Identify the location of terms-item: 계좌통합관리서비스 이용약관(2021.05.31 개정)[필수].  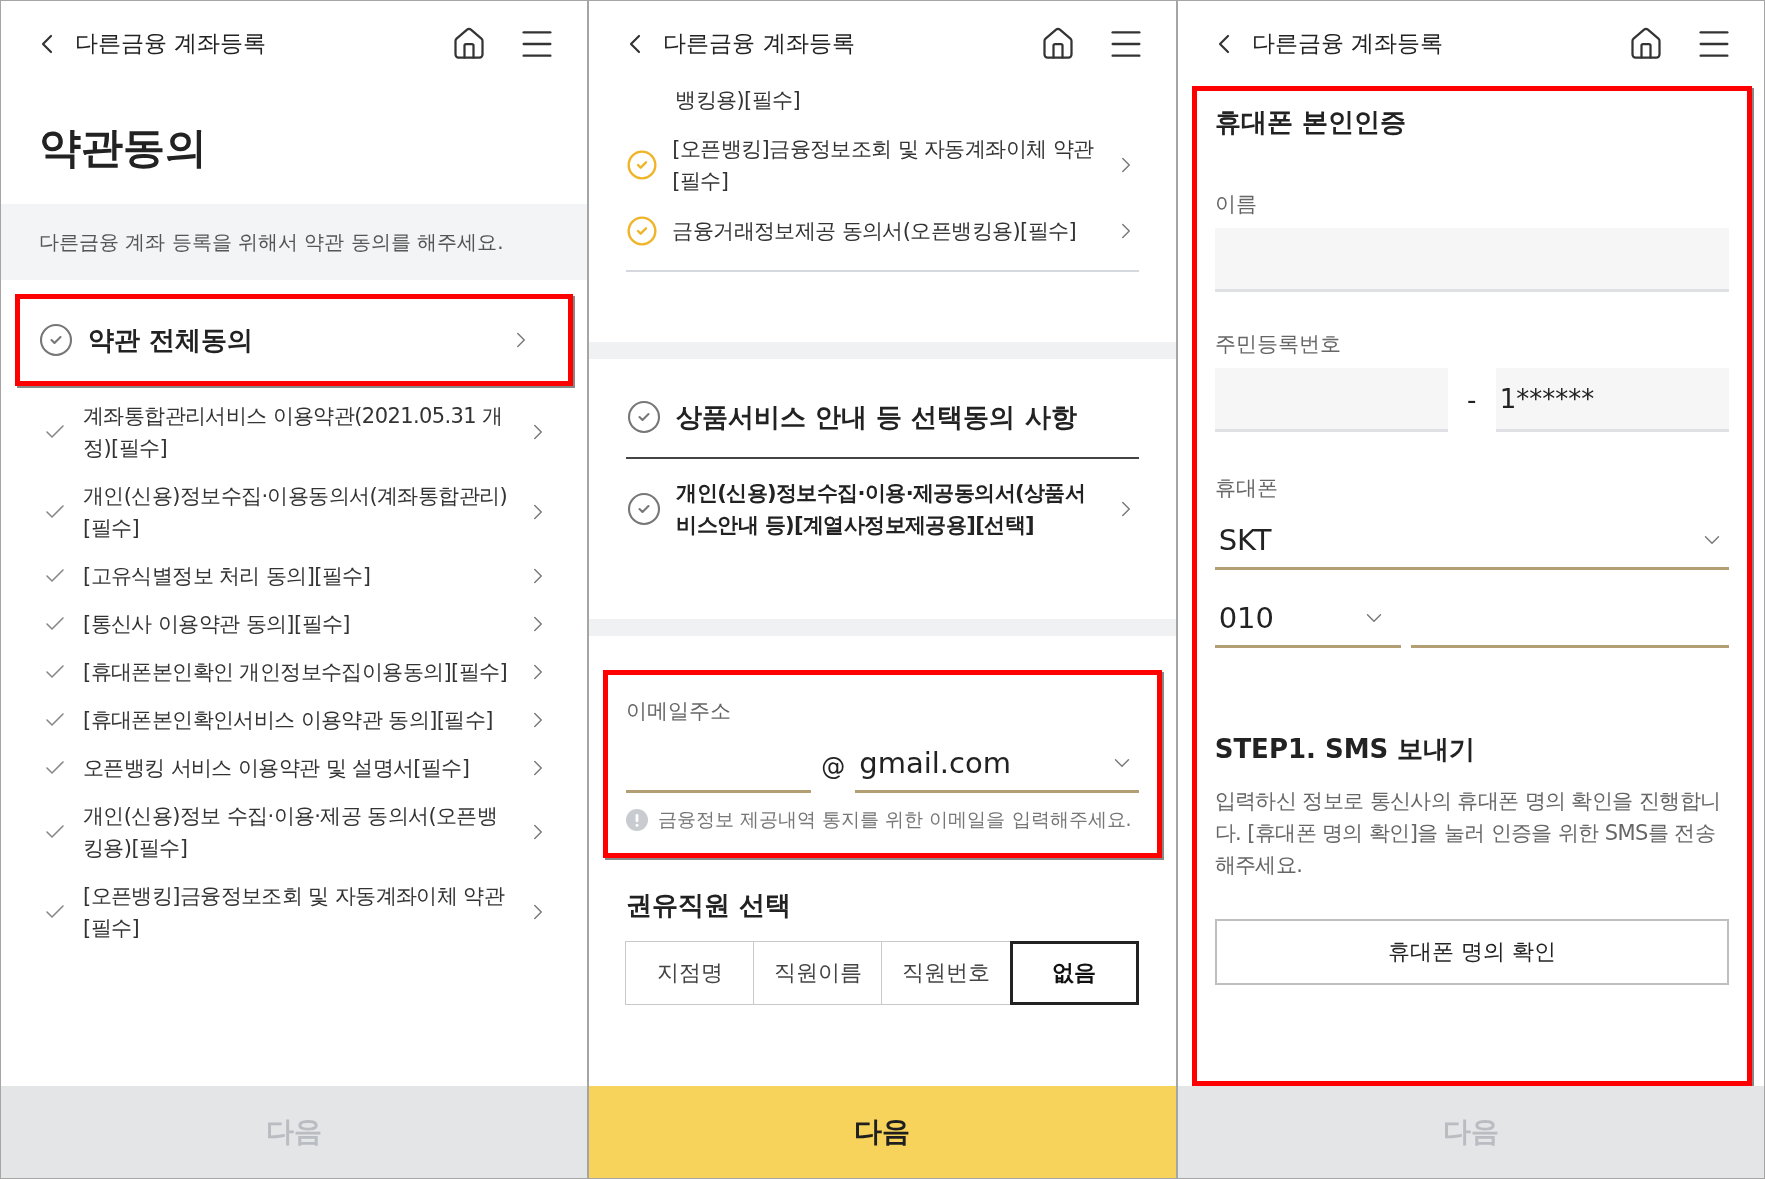
(296, 432).